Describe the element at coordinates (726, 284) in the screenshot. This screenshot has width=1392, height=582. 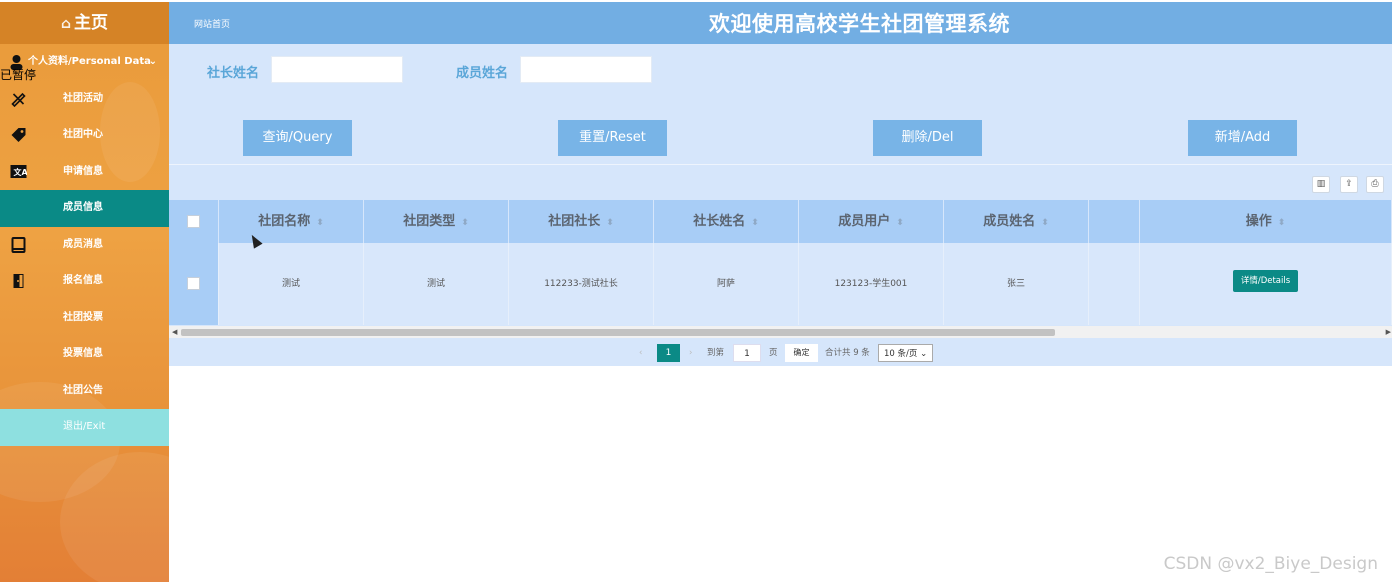
I see `table-cell: 阿萨` at that location.